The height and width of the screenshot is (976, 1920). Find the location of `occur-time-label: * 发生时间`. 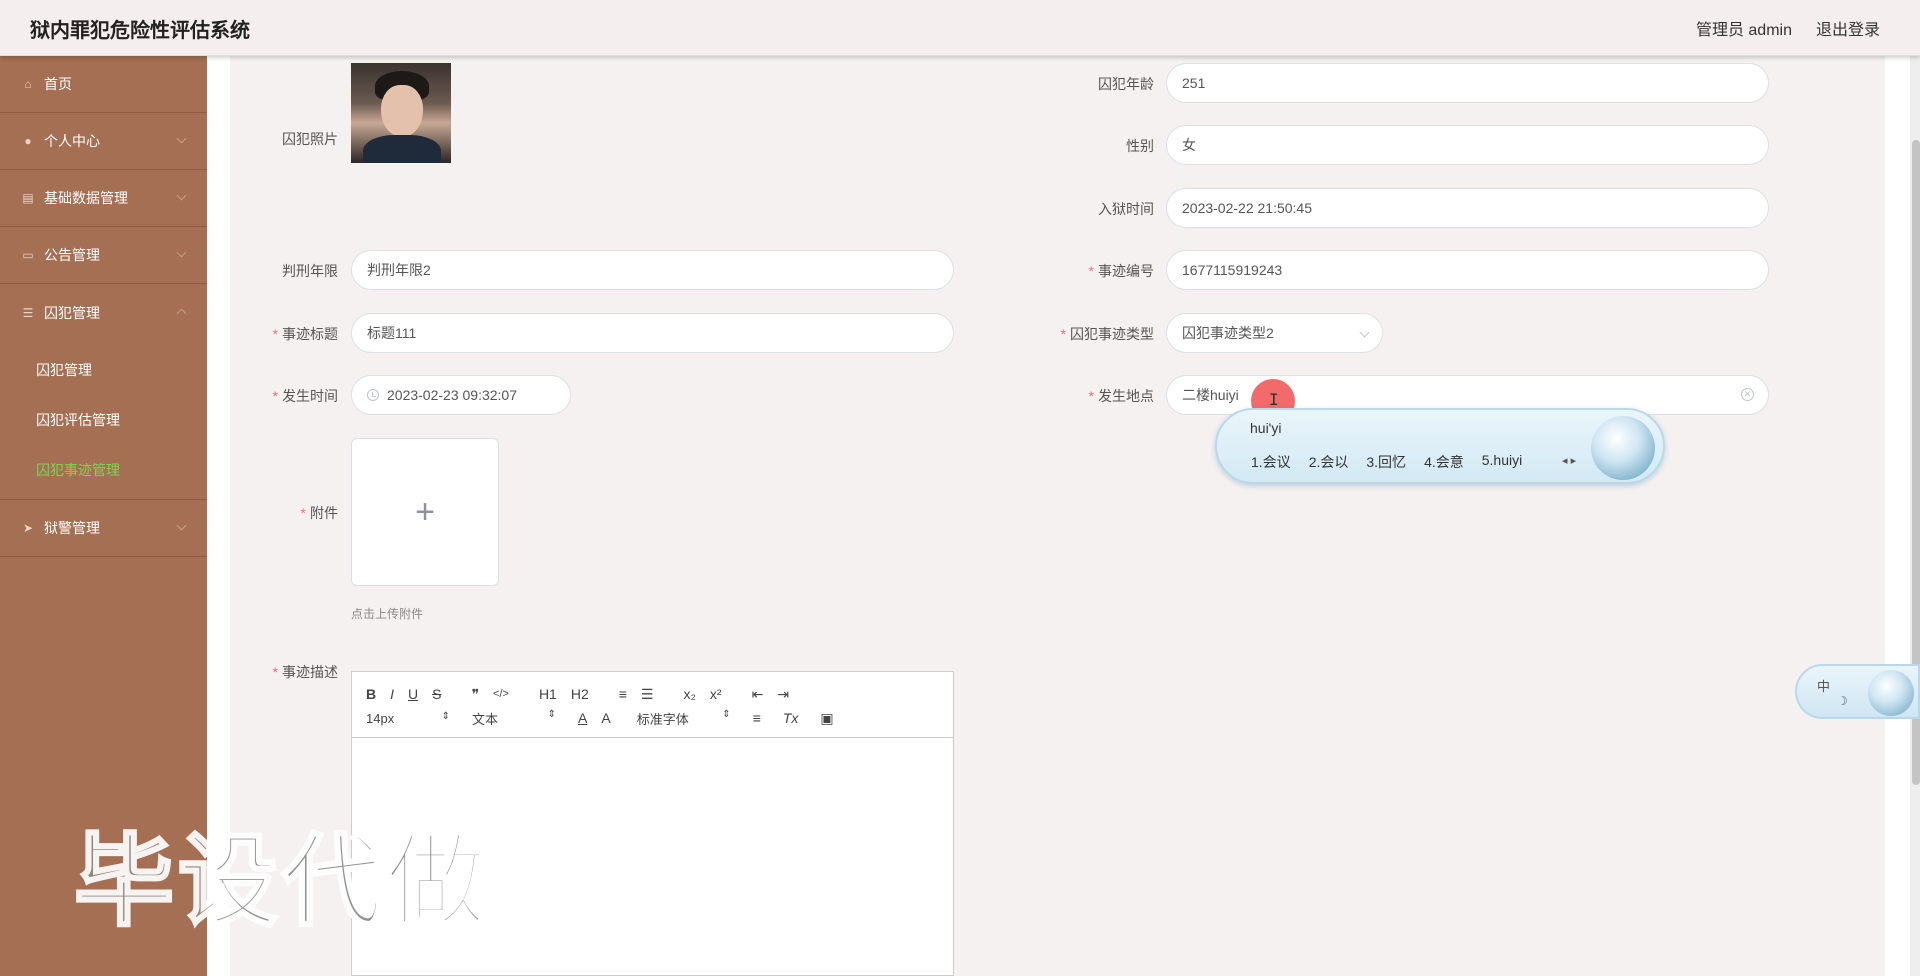

occur-time-label: * 发生时间 is located at coordinates (305, 396).